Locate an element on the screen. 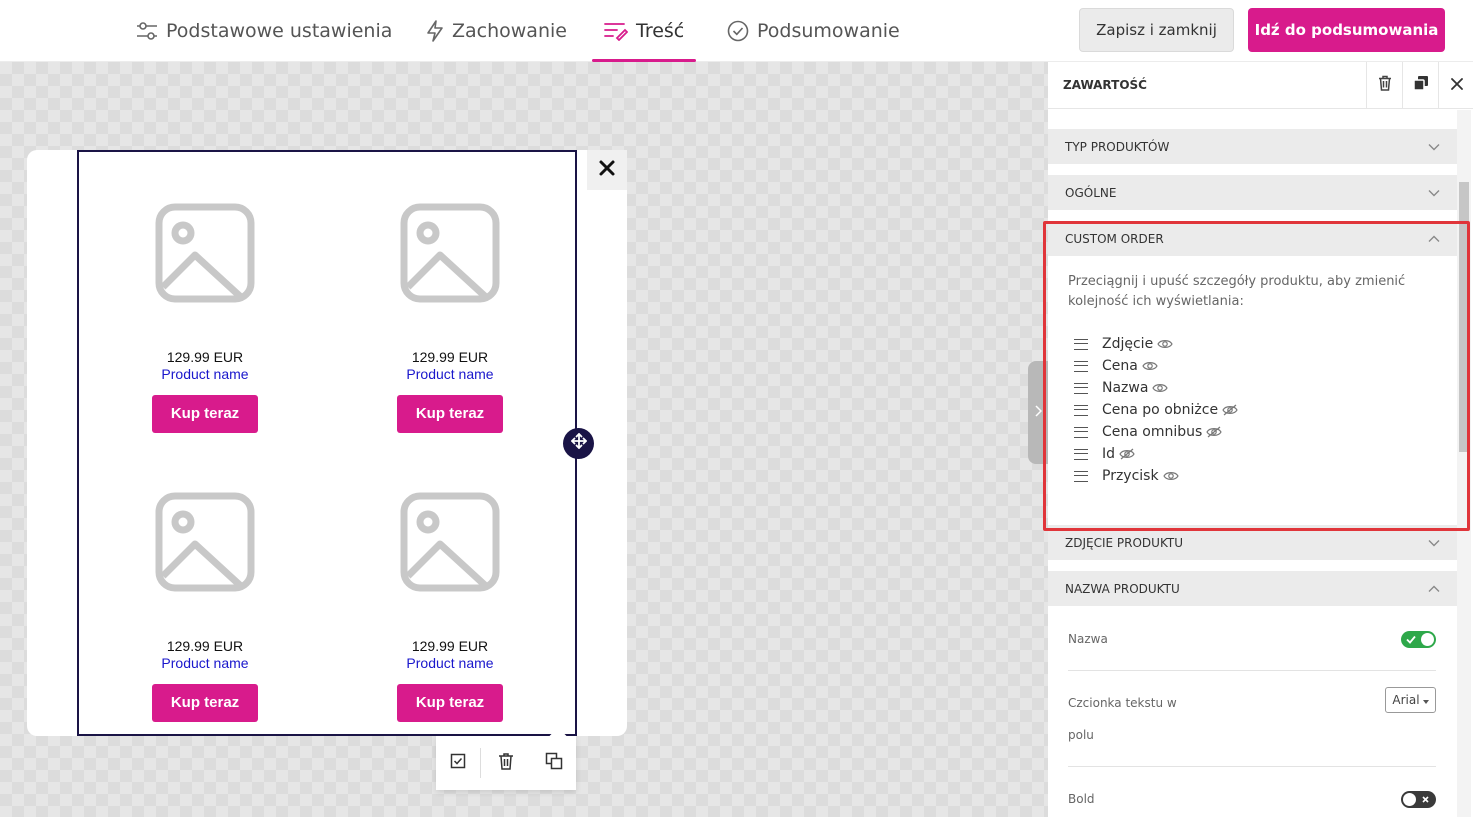 The height and width of the screenshot is (817, 1473). section-product-type: TYP PRODUKTÓW is located at coordinates (1253, 146).